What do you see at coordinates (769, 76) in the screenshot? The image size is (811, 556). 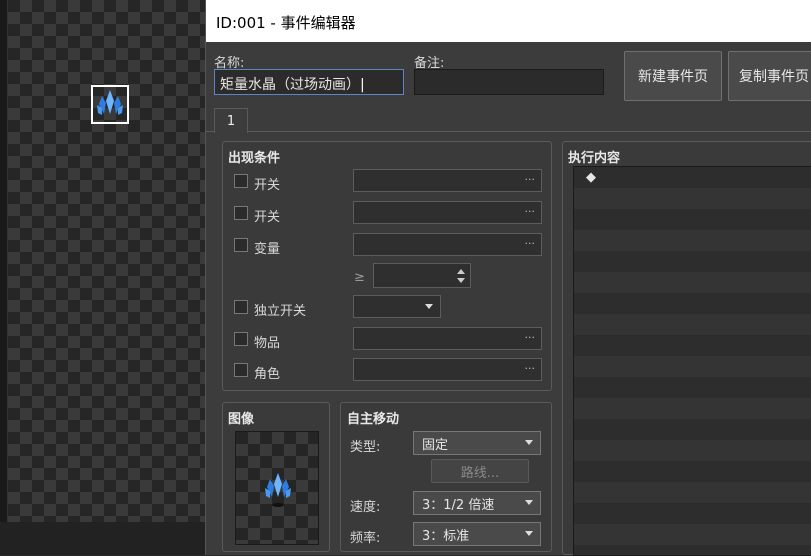 I see `copy-event-page-button: 复制事件页` at bounding box center [769, 76].